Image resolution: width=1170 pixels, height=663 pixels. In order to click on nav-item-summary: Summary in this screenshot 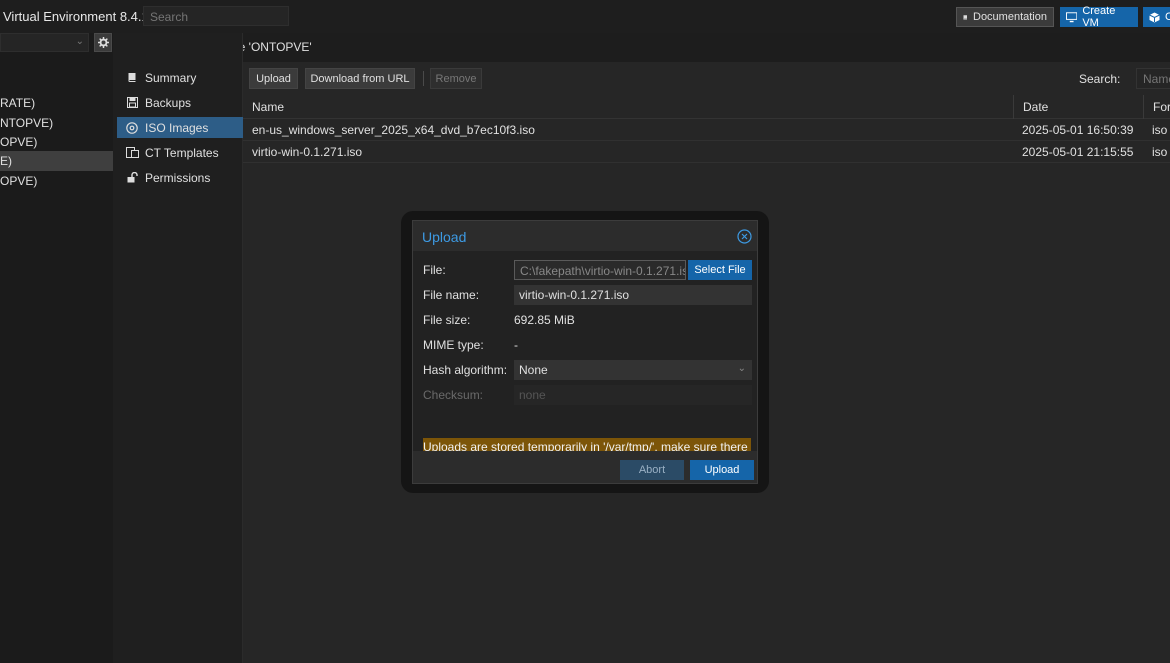, I will do `click(180, 77)`.